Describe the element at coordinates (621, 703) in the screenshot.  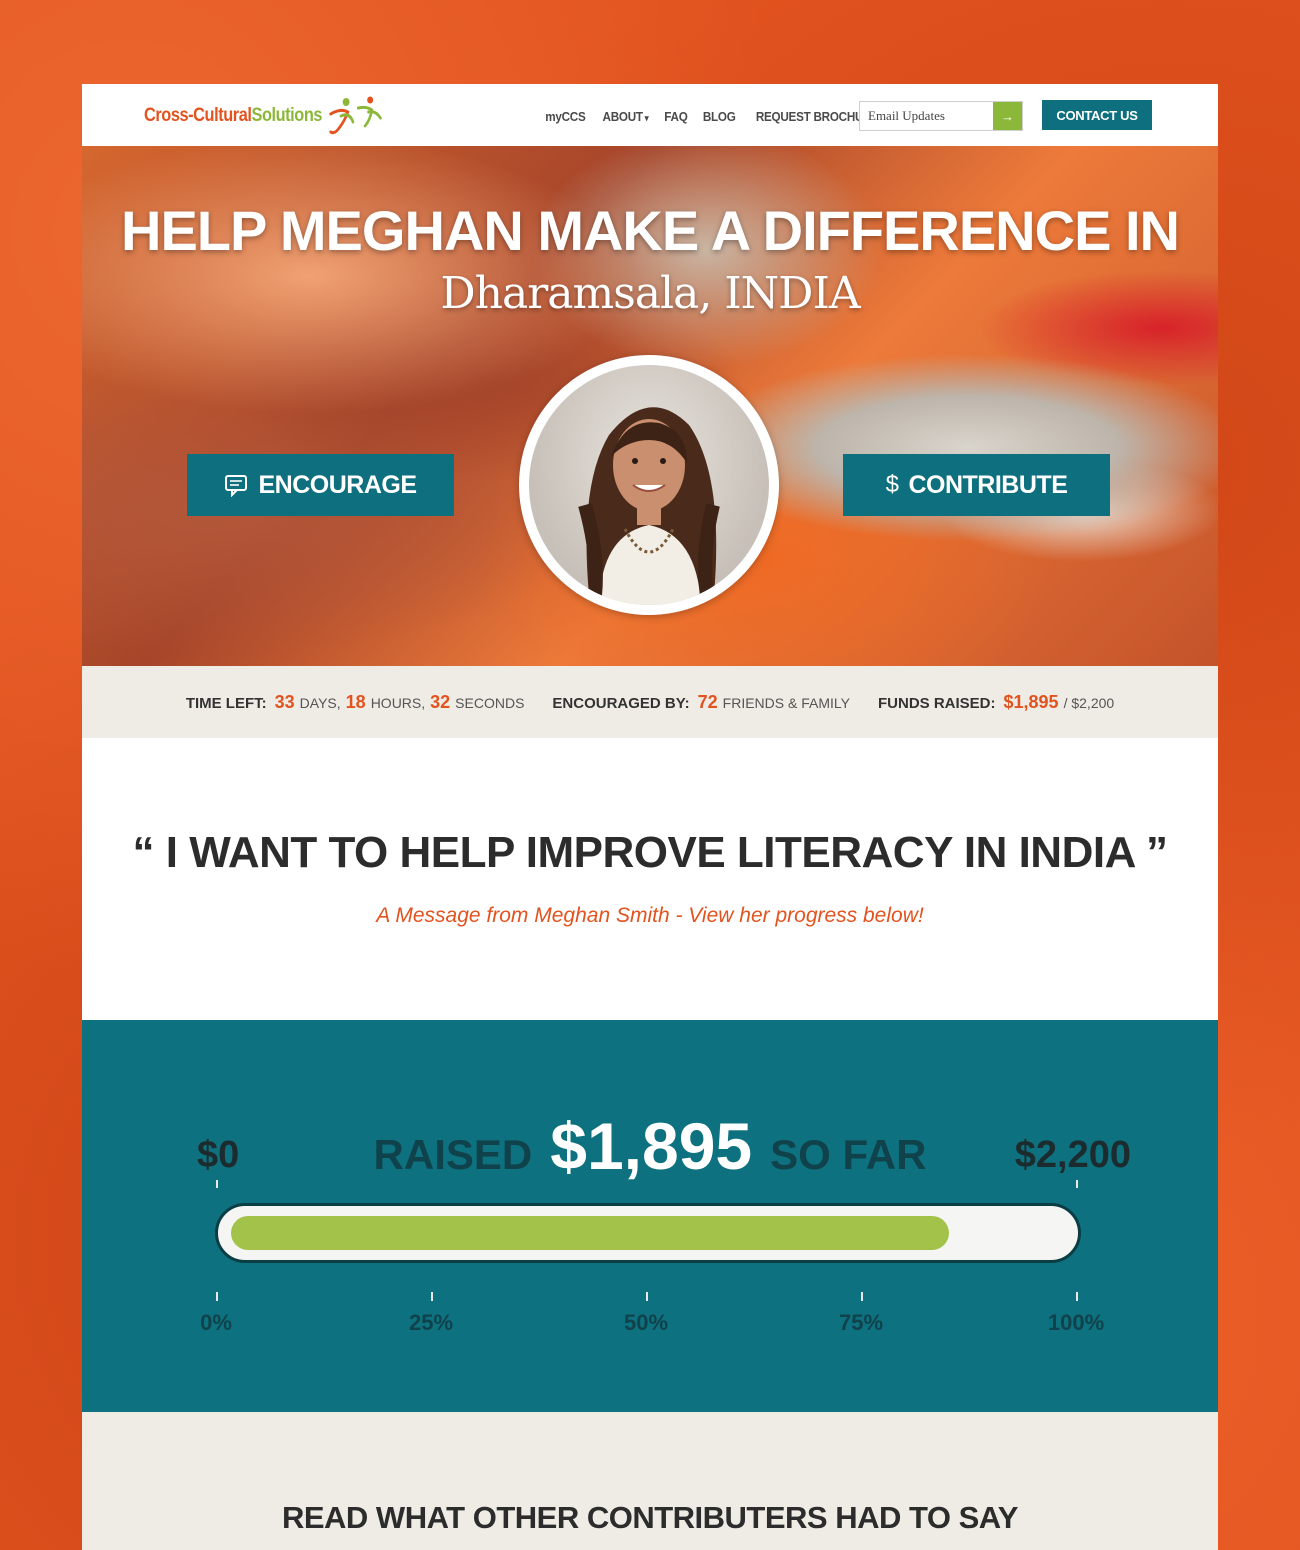
I see `encouraged-label: ENCOURAGED BY:` at that location.